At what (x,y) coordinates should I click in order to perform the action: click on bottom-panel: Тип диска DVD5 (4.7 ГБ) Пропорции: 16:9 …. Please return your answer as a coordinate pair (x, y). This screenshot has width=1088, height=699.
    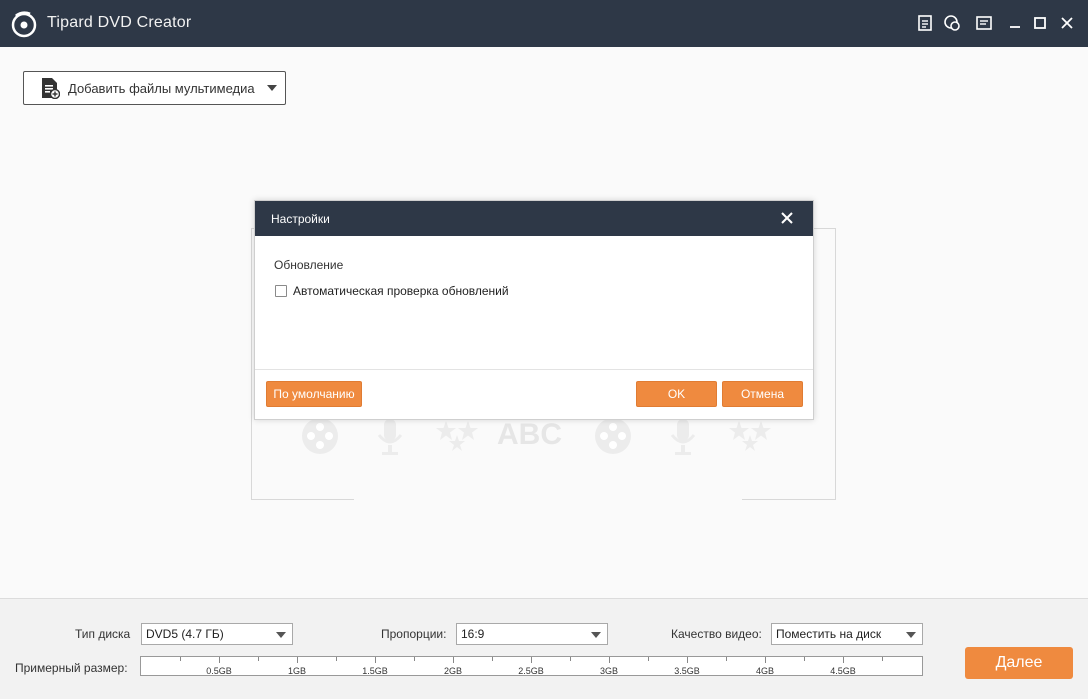
    Looking at the image, I should click on (544, 648).